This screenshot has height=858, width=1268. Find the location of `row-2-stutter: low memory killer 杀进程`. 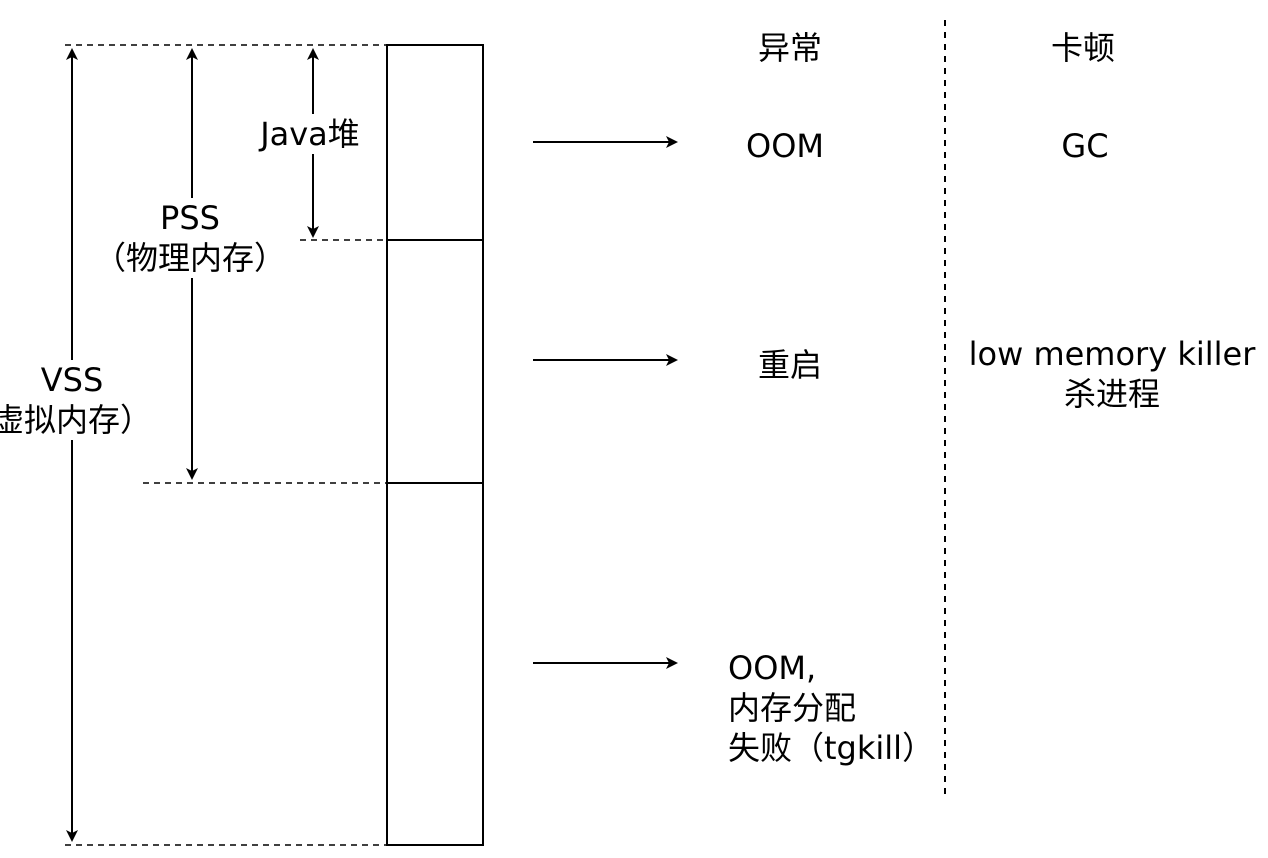

row-2-stutter: low memory killer 杀进程 is located at coordinates (1112, 374).